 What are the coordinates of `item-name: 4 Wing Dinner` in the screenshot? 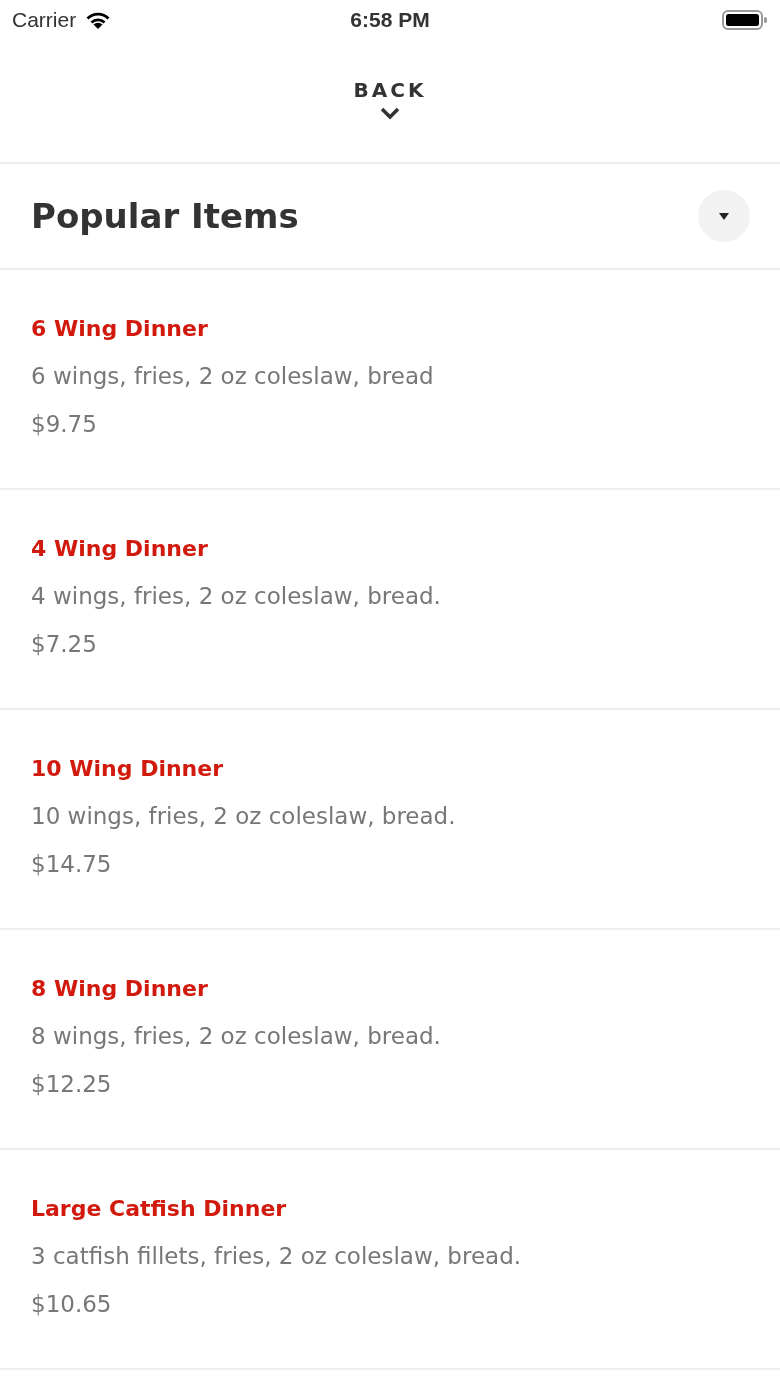 It's located at (120, 549).